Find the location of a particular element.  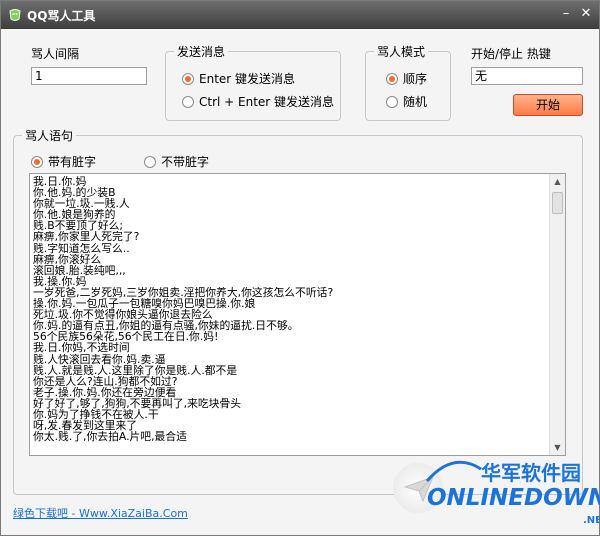

hotkey-input: 无 is located at coordinates (527, 76).